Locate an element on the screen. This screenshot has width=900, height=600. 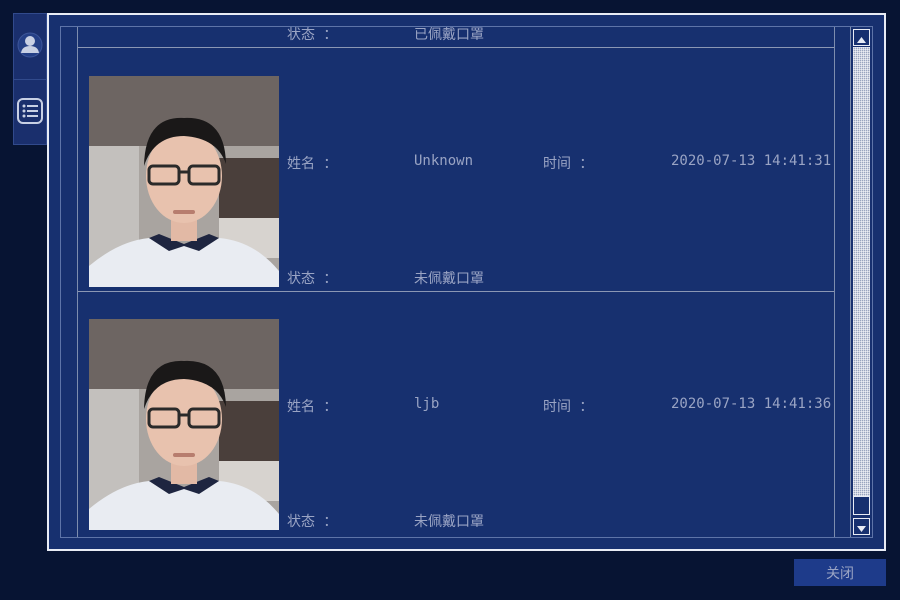
list-icon is located at coordinates (30, 113).